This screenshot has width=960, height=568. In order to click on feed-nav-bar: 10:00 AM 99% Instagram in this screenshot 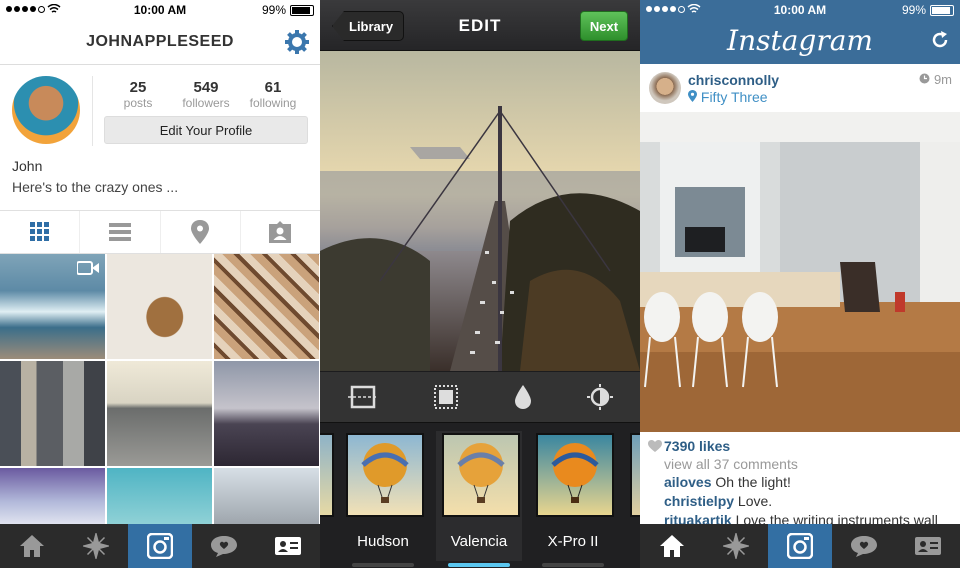, I will do `click(800, 32)`.